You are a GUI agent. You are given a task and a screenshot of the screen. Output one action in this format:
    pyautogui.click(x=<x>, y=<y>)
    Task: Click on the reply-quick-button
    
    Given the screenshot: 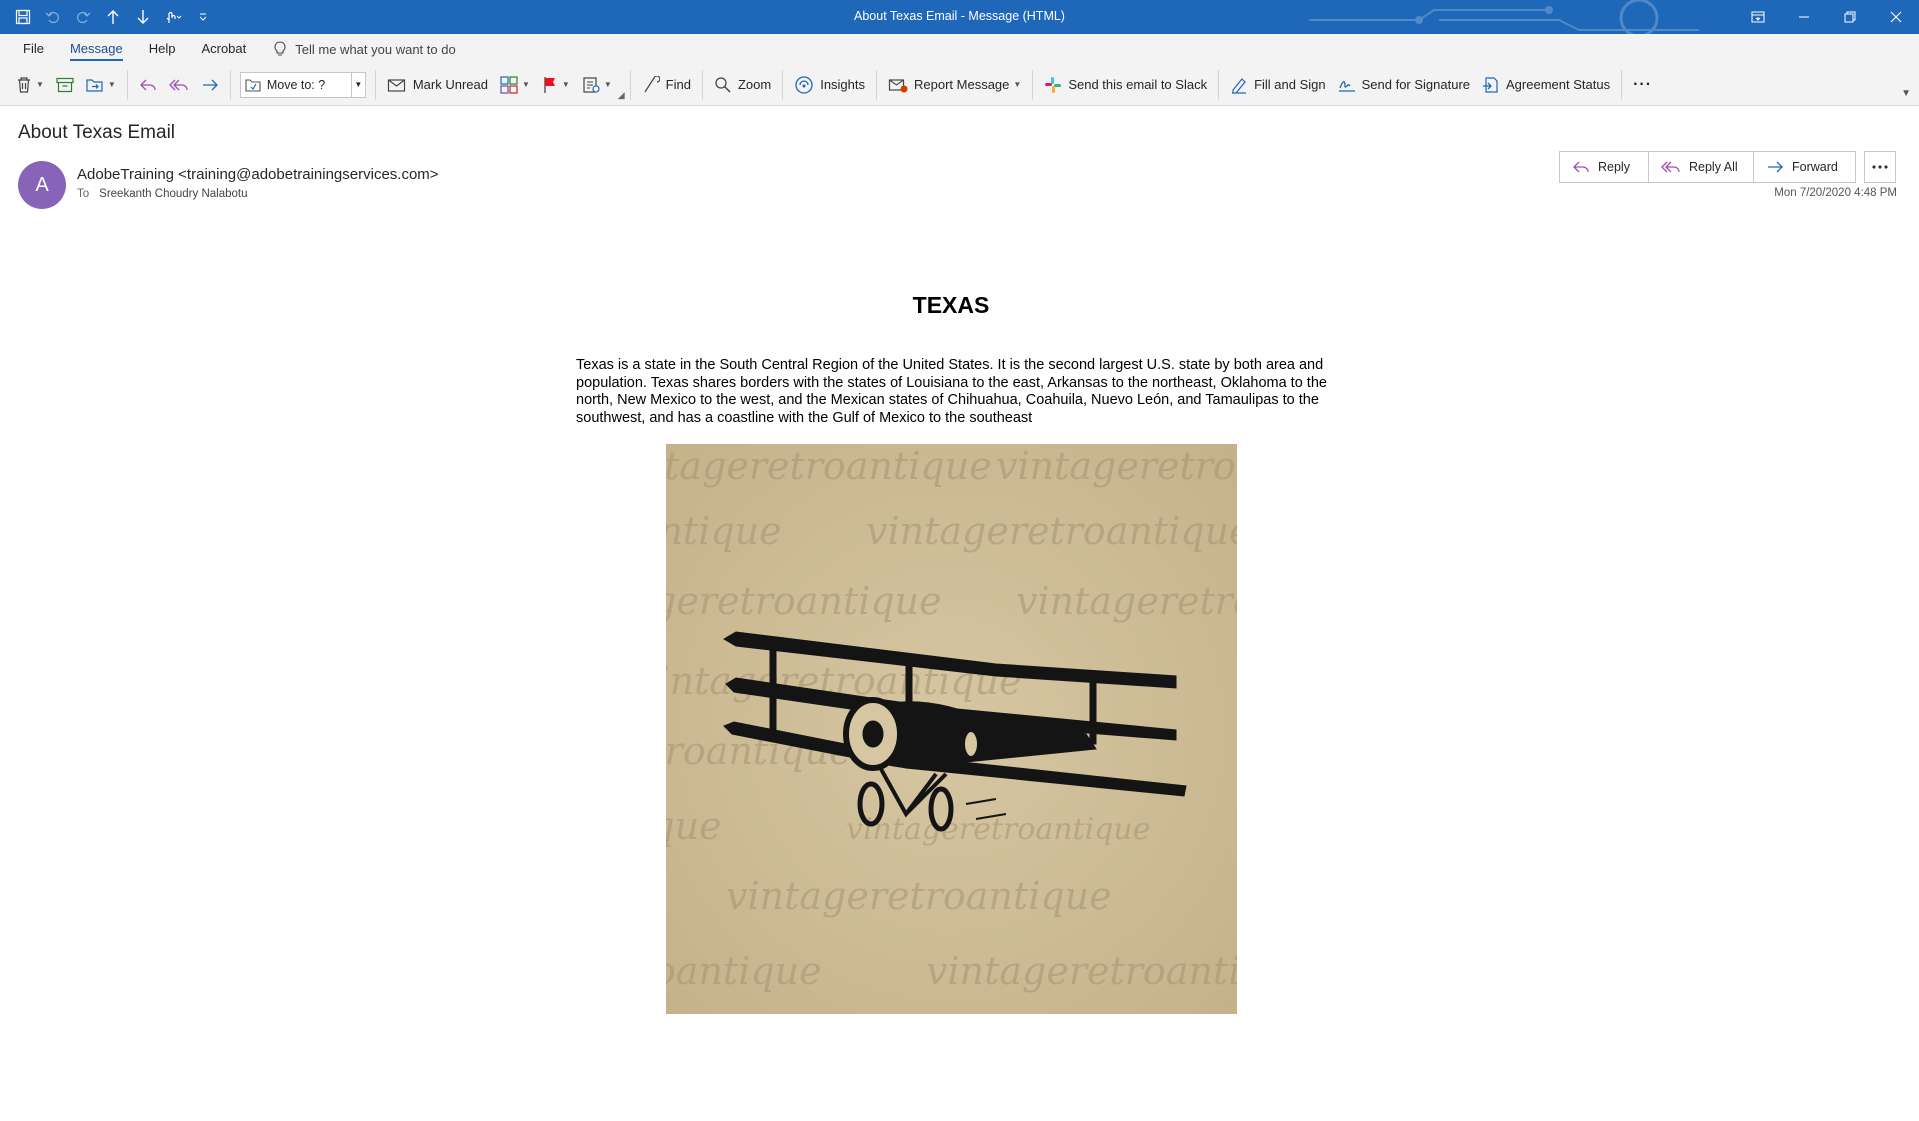 What is the action you would take?
    pyautogui.click(x=148, y=85)
    